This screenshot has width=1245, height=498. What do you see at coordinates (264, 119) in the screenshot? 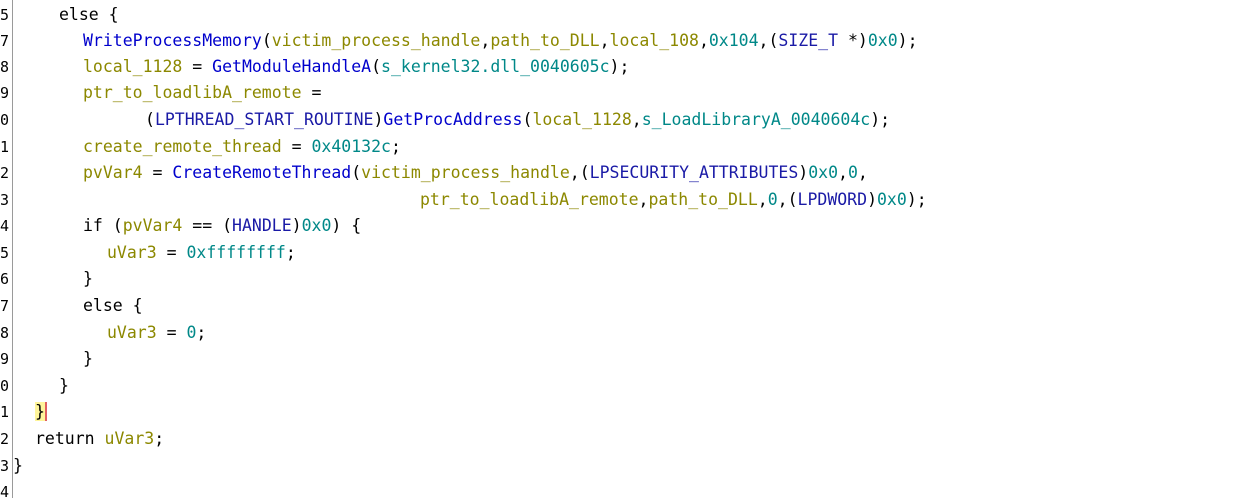
I see `type-token: LPTHREAD_START_ROUTINE` at bounding box center [264, 119].